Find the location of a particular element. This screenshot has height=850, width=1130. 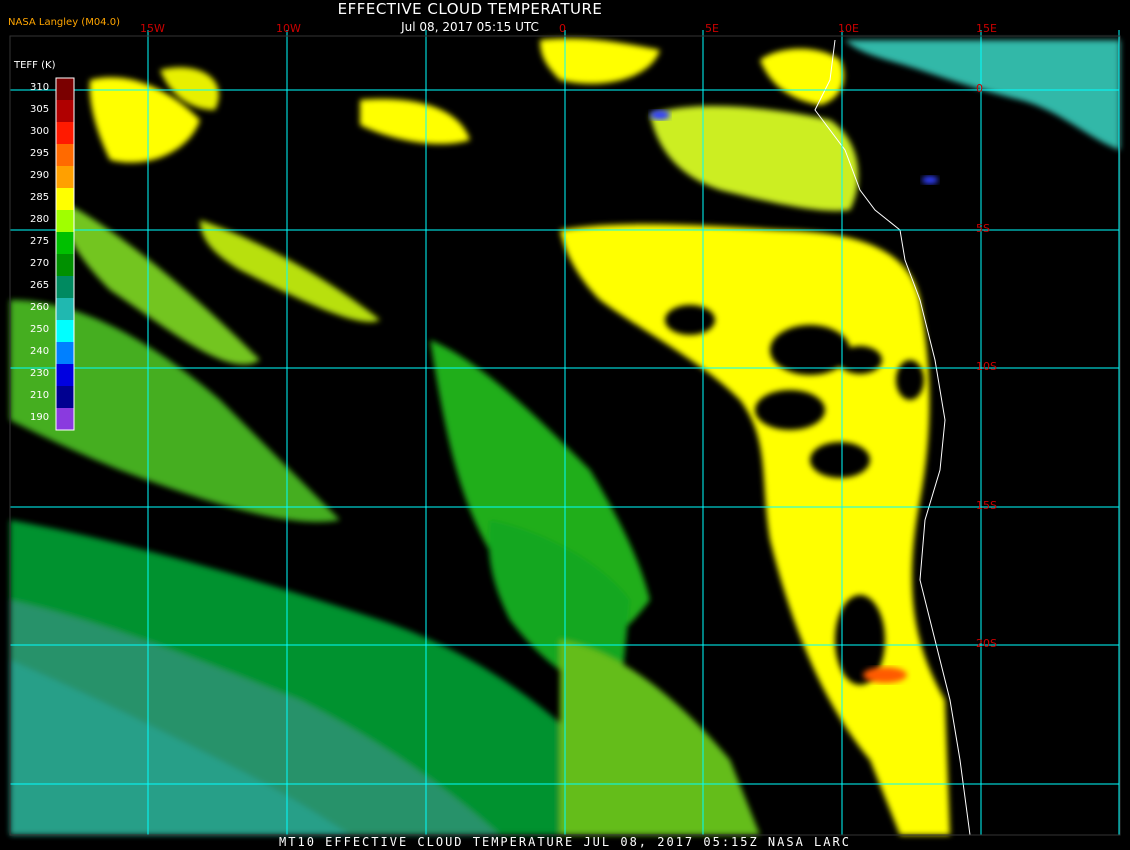

legend-tick-label: 260 is located at coordinates (40, 307).